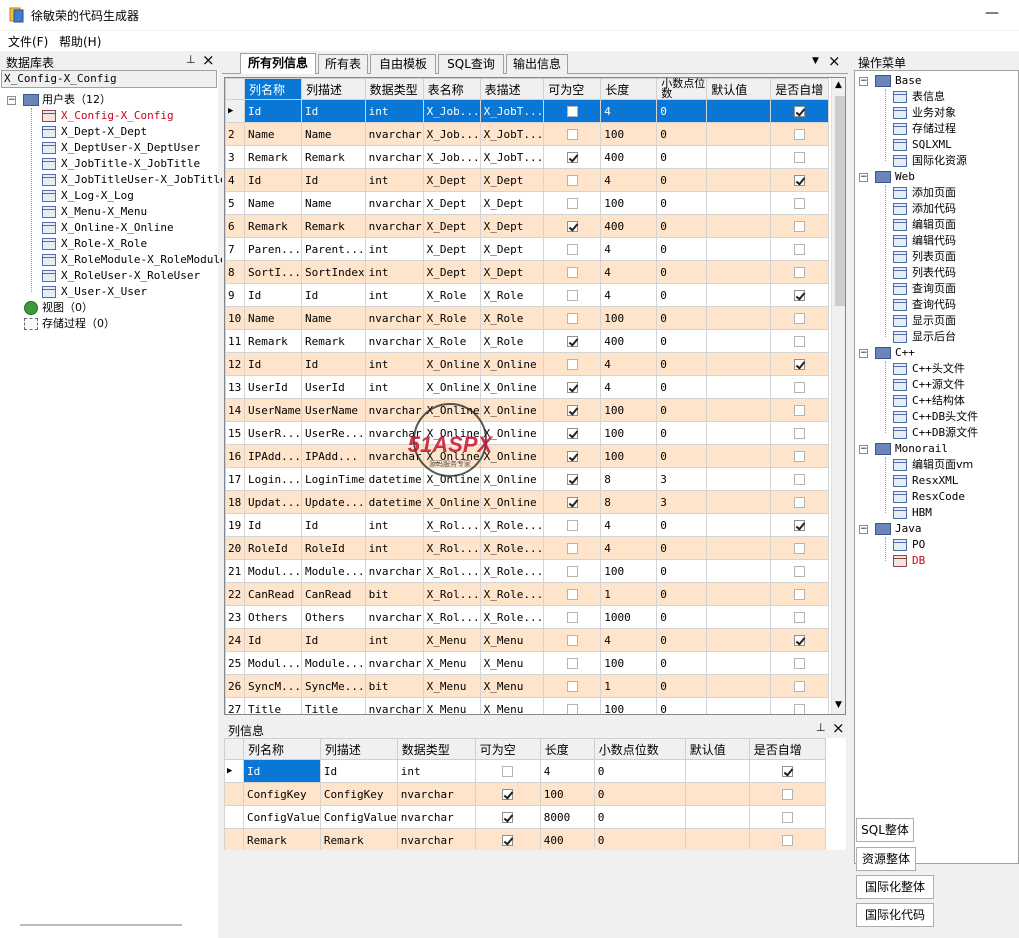  What do you see at coordinates (992, 14) in the screenshot?
I see `minimize-button: —` at bounding box center [992, 14].